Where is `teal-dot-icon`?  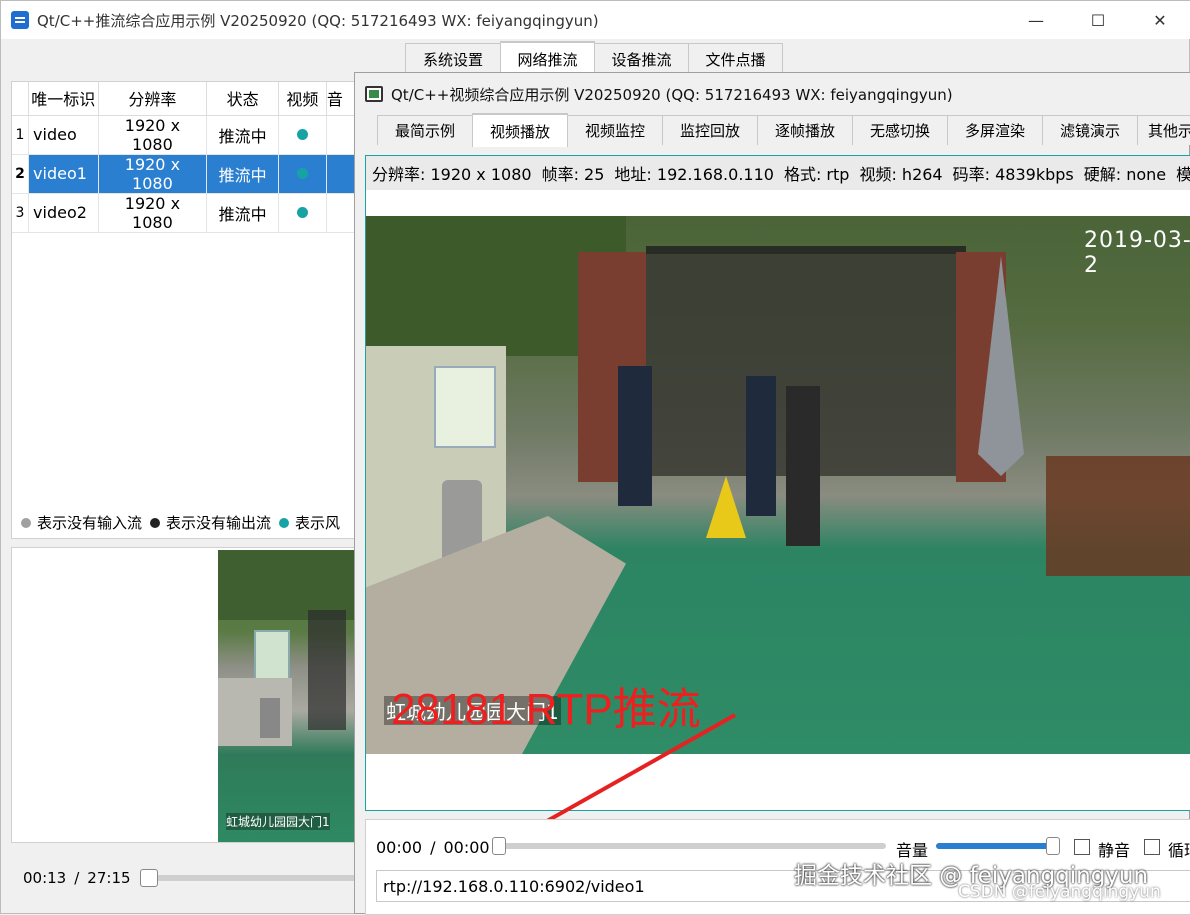
teal-dot-icon is located at coordinates (284, 522).